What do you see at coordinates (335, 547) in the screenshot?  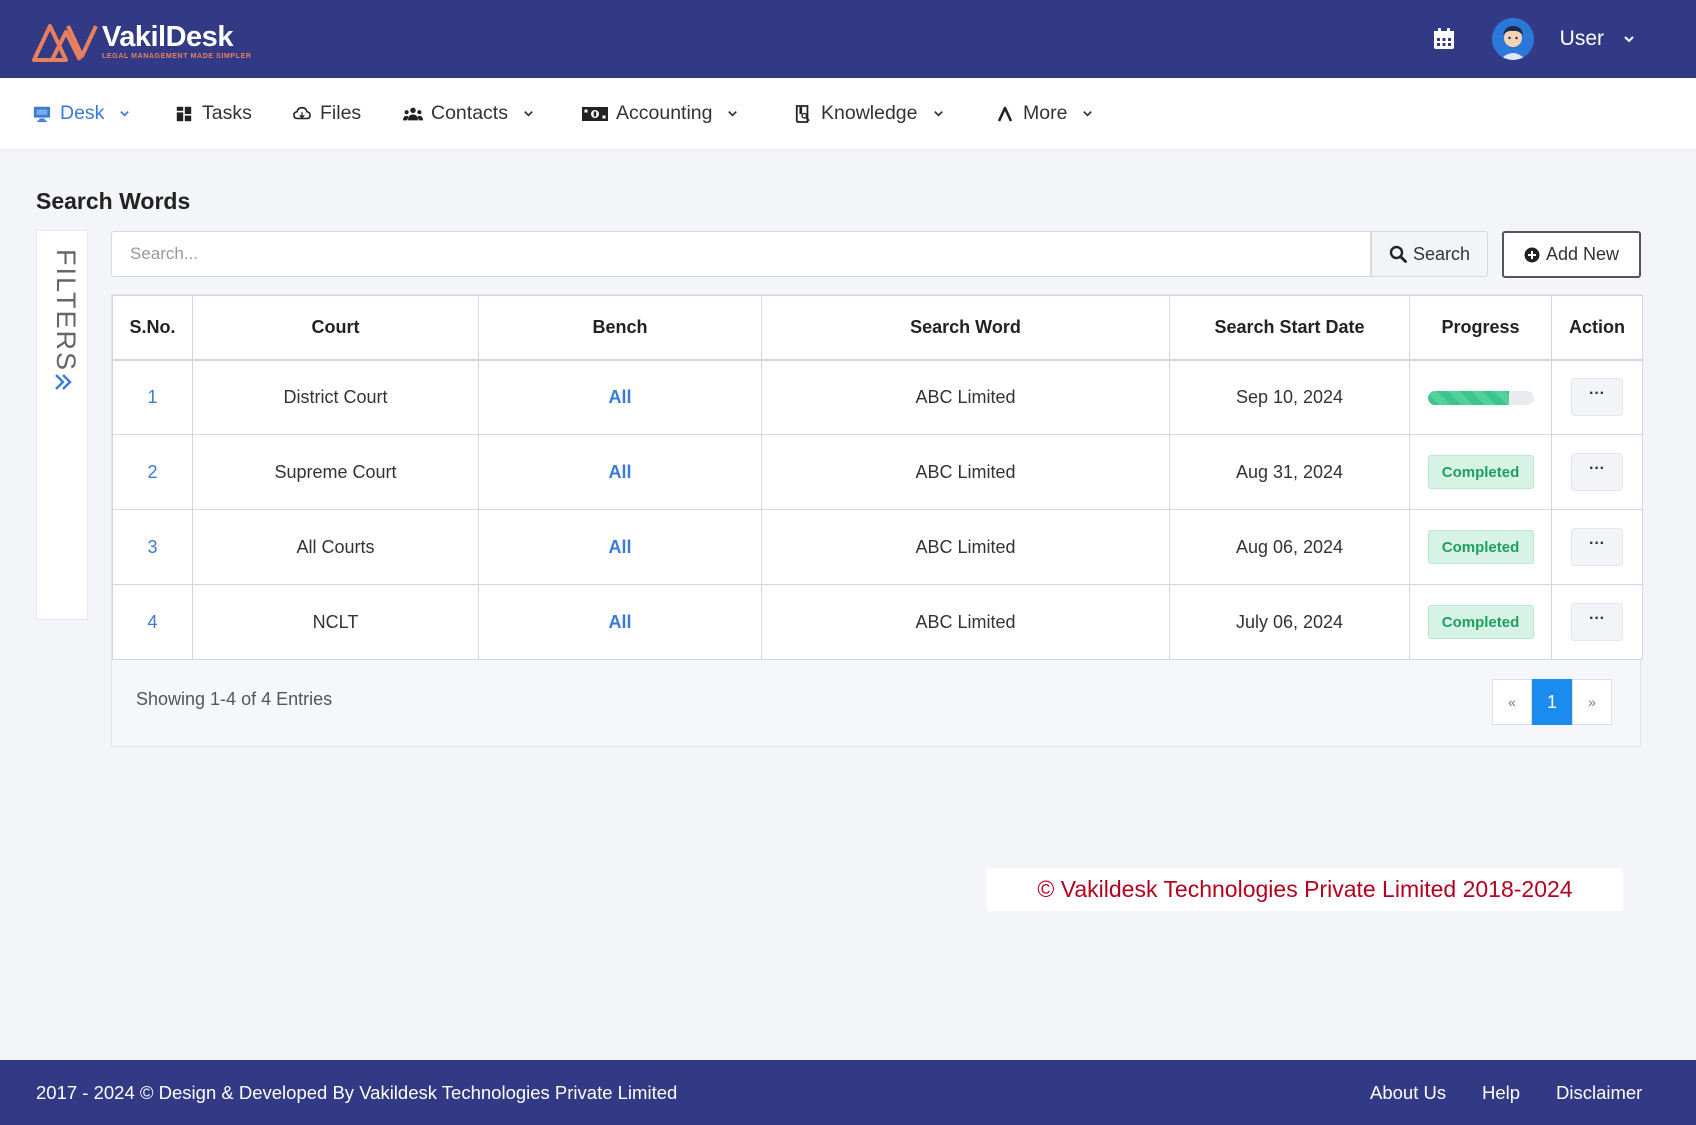 I see `row-court: All Courts` at bounding box center [335, 547].